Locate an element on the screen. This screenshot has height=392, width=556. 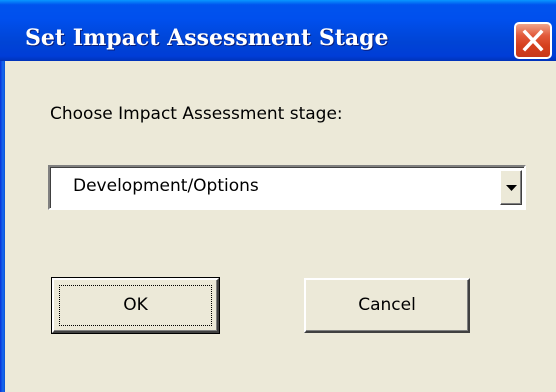
stage-prompt-label: Choose Impact Assessment stage: is located at coordinates (196, 114).